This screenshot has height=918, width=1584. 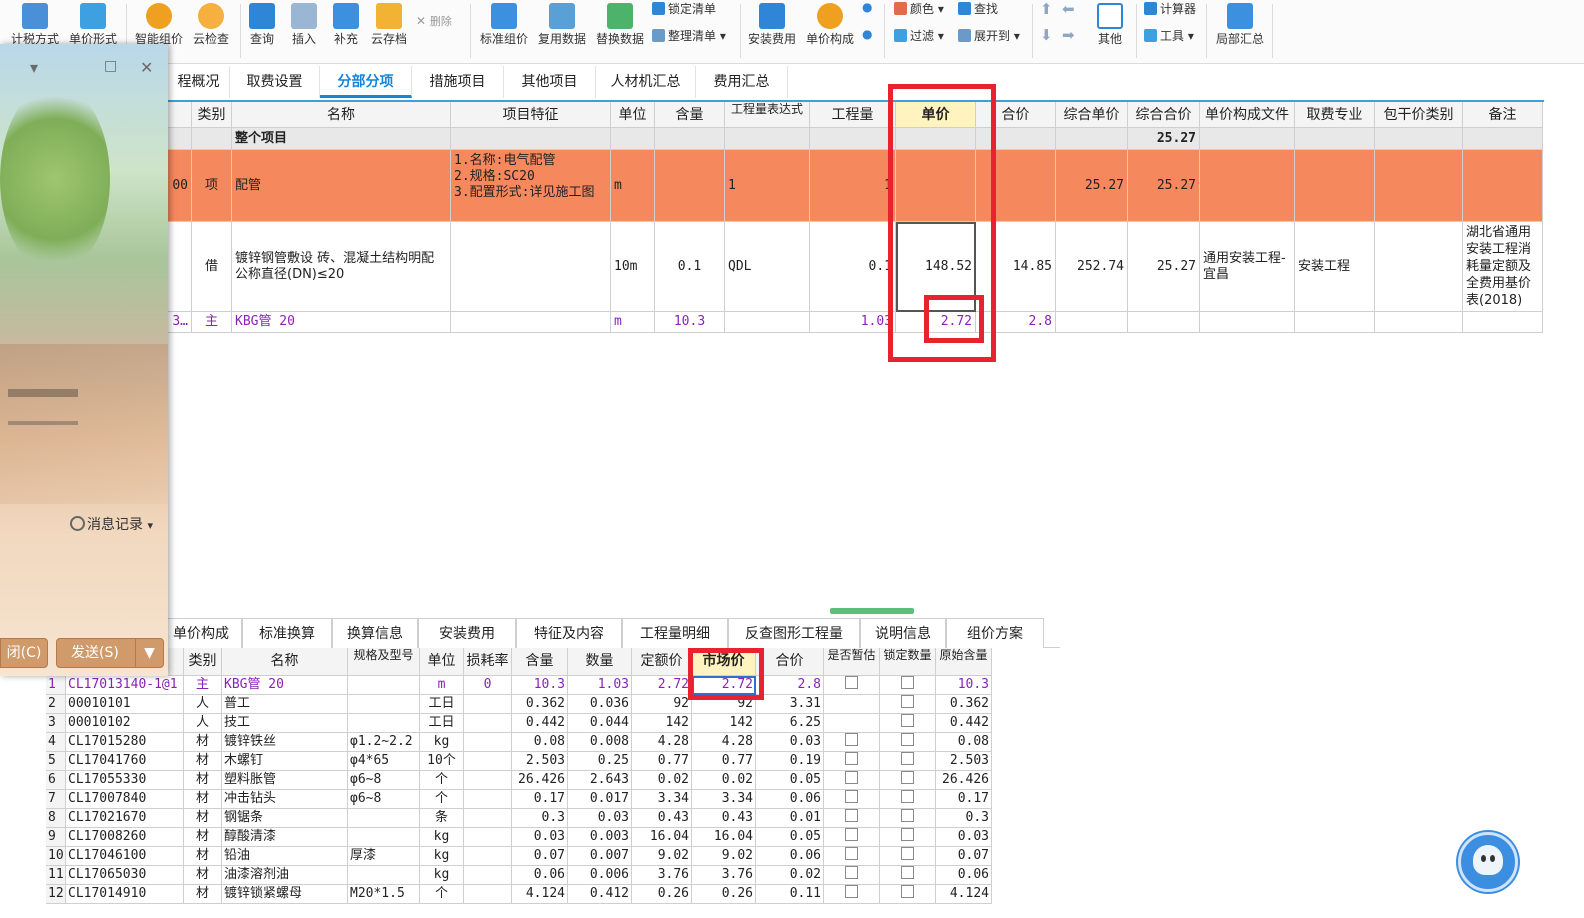 What do you see at coordinates (531, 115) in the screenshot?
I see `col-features: 项目特征` at bounding box center [531, 115].